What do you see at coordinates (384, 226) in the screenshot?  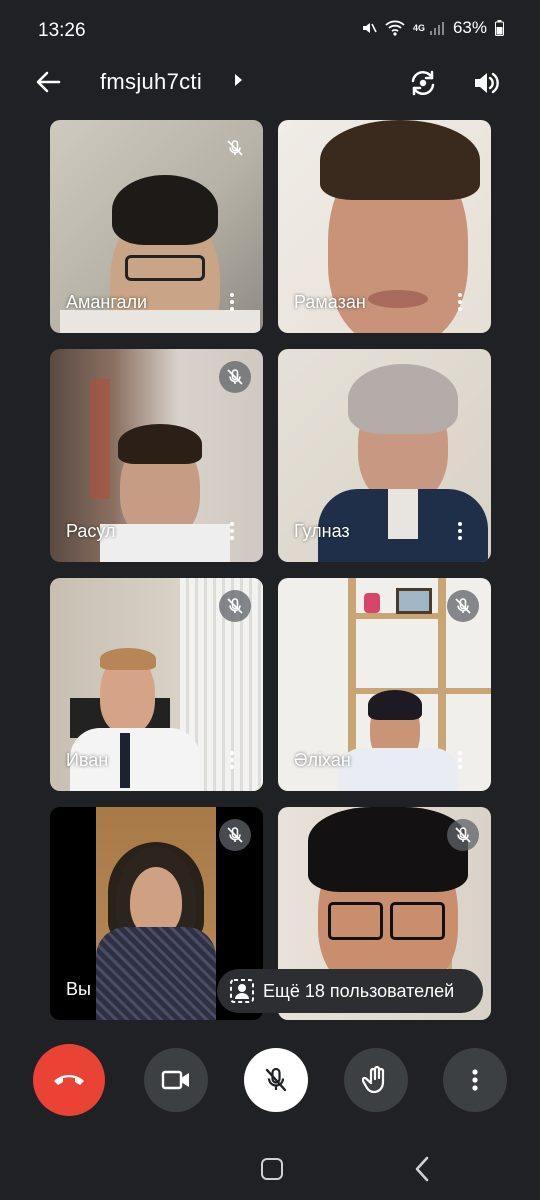 I see `participant-tile: Рамазан` at bounding box center [384, 226].